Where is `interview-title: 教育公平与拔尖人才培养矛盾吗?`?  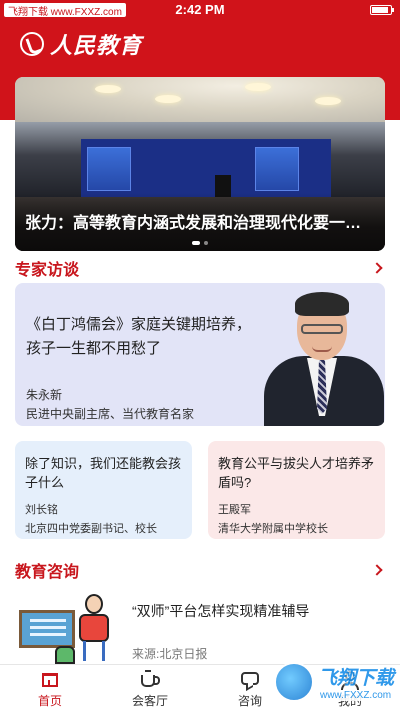
interview-title: 教育公平与拔尖人才培养矛盾吗? is located at coordinates (296, 473).